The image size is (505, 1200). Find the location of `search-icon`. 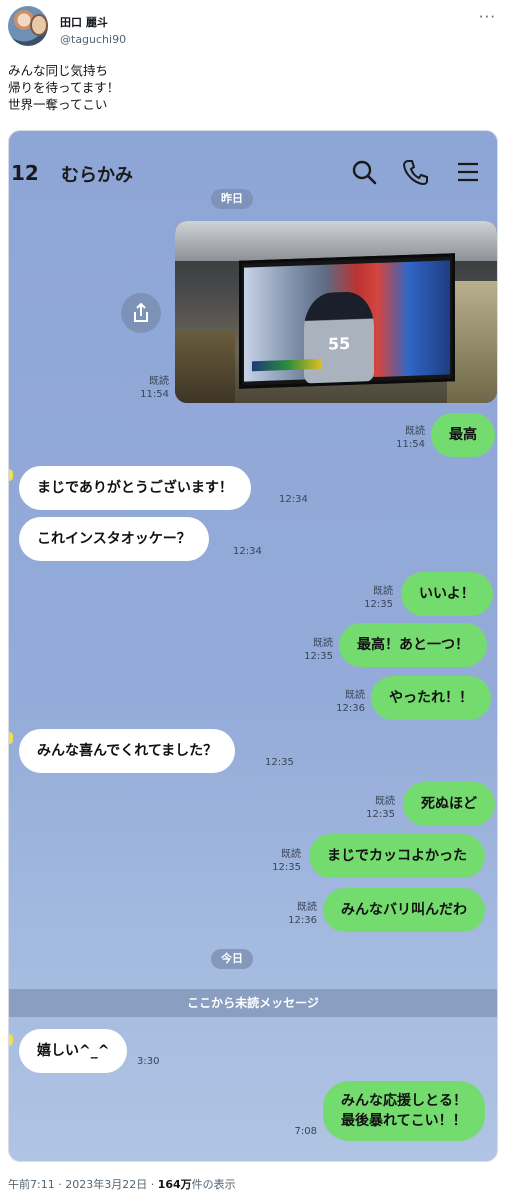

search-icon is located at coordinates (364, 172).